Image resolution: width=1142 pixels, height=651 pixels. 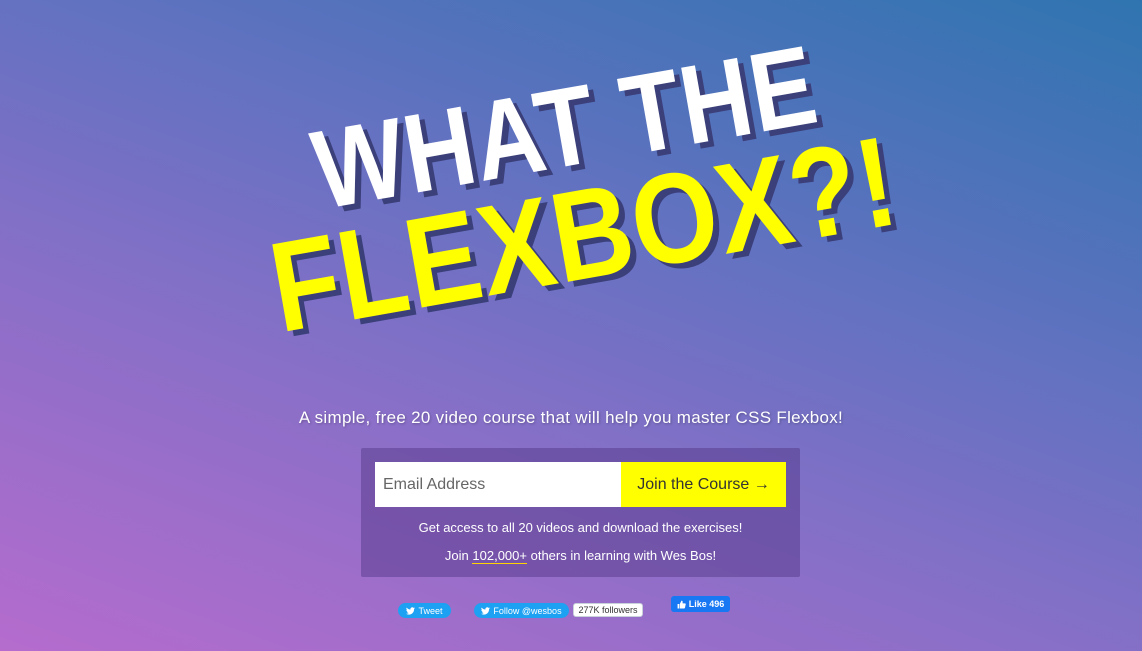 What do you see at coordinates (706, 604) in the screenshot?
I see `like-label: Like 496` at bounding box center [706, 604].